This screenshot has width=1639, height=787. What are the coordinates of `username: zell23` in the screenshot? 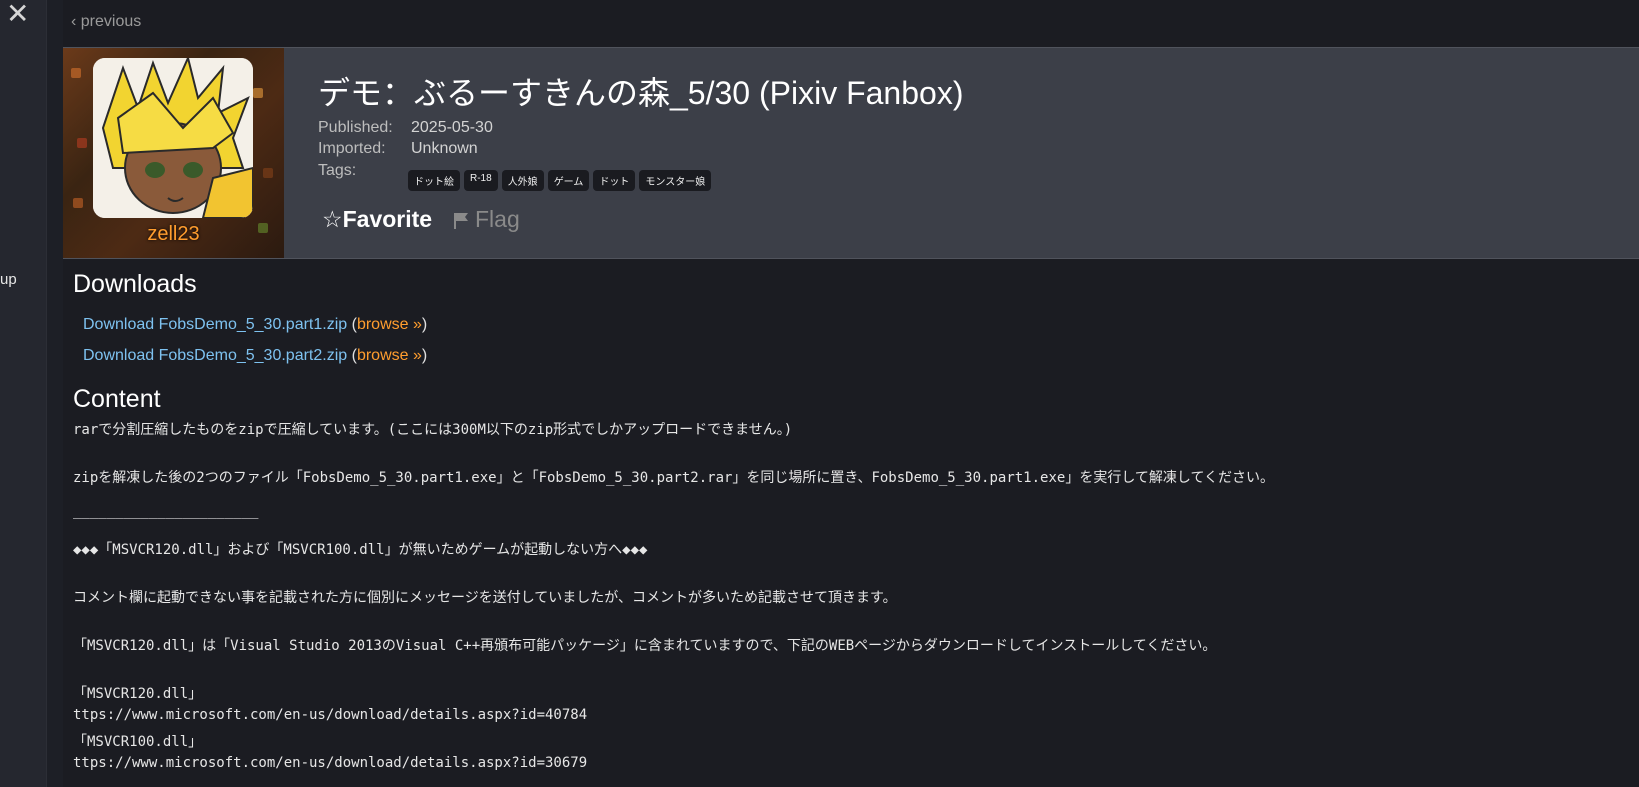 It's located at (173, 234).